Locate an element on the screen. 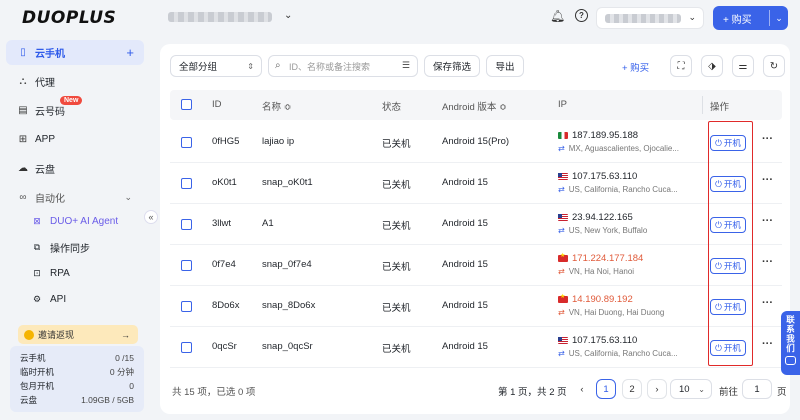 Image resolution: width=800 pixels, height=420 pixels. account-menu: ⌄ is located at coordinates (650, 18).